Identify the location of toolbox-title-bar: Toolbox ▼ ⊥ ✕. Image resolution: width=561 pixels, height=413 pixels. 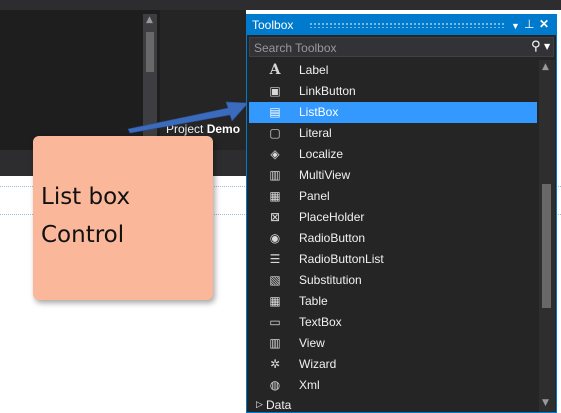
(401, 25).